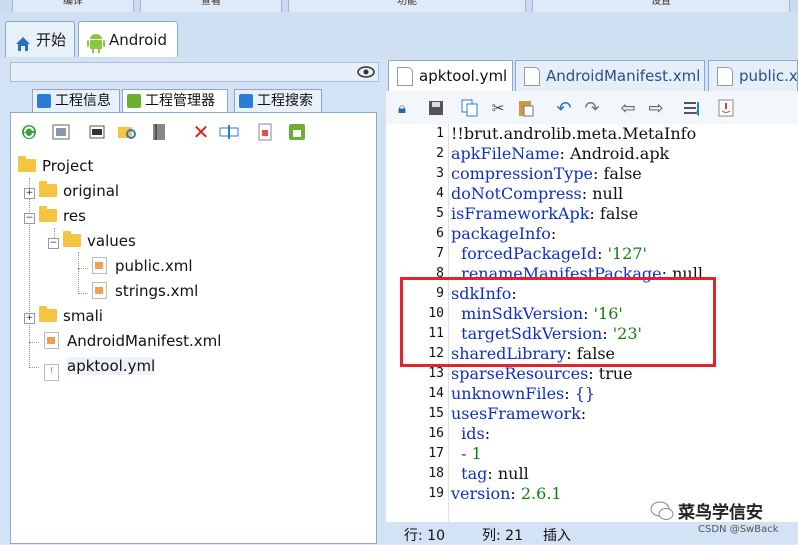  Describe the element at coordinates (463, 76) in the screenshot. I see `editor-tab-label: apktool.yml` at that location.